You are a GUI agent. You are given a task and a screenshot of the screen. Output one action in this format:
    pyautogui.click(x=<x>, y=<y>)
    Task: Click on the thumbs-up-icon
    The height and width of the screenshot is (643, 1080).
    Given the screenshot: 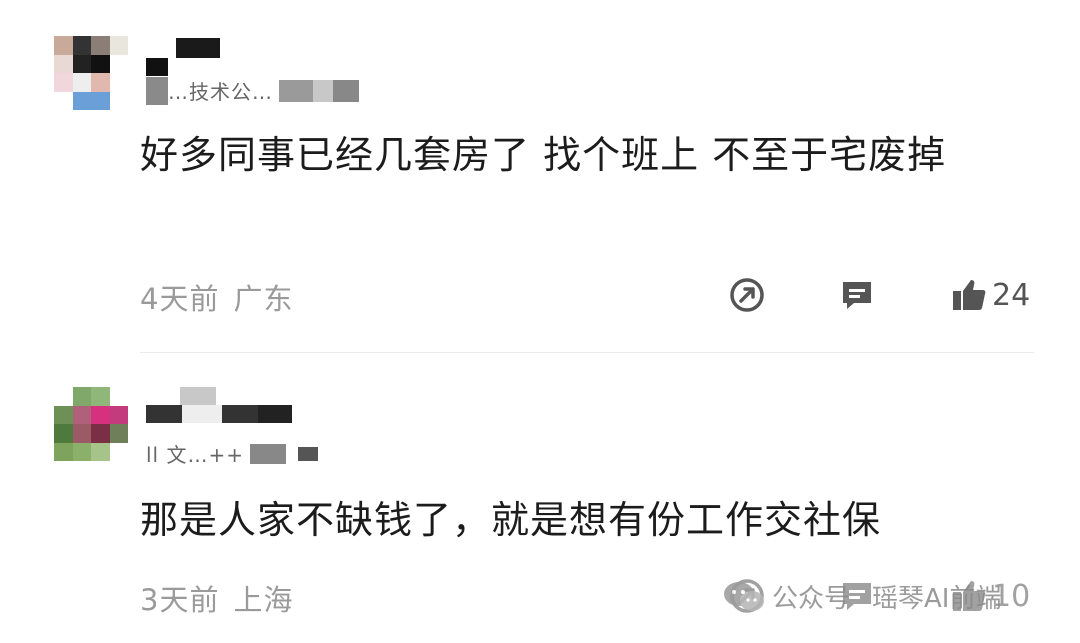 What is the action you would take?
    pyautogui.click(x=969, y=295)
    